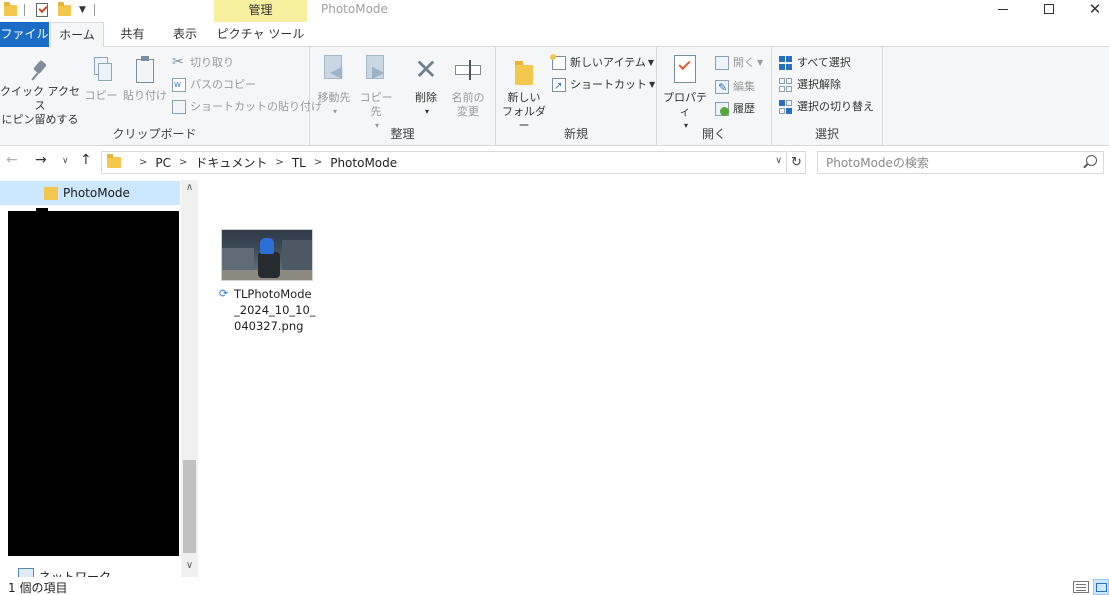 Image resolution: width=1109 pixels, height=595 pixels. What do you see at coordinates (524, 71) in the screenshot?
I see `new-folder-icon` at bounding box center [524, 71].